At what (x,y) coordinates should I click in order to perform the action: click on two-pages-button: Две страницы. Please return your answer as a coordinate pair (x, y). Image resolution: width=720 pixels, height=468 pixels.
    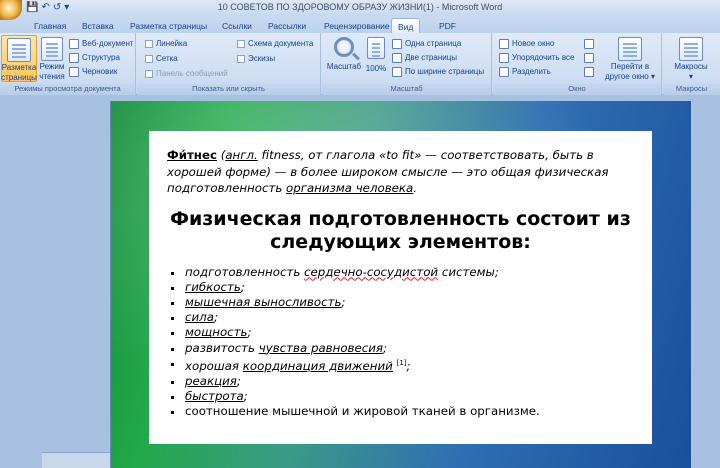
    Looking at the image, I should click on (424, 58).